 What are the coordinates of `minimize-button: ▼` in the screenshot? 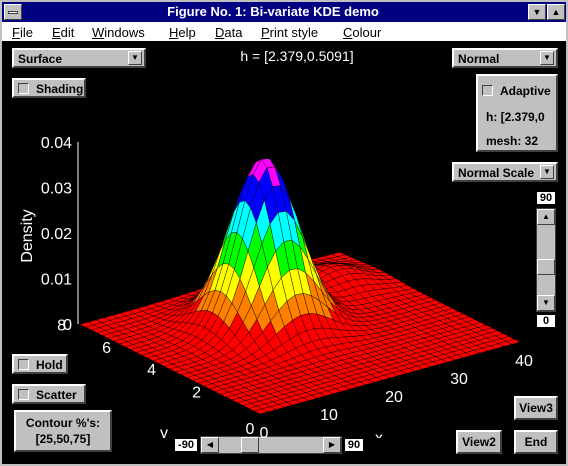 It's located at (537, 12).